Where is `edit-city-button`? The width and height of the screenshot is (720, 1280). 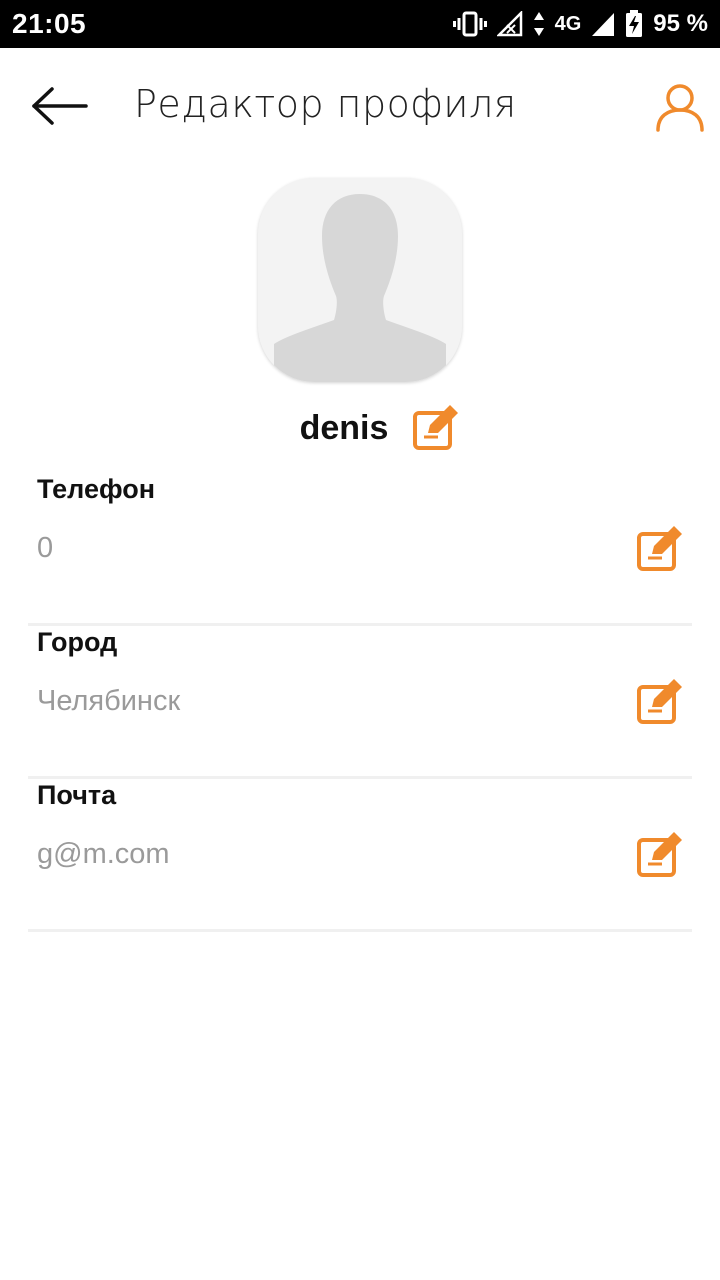 edit-city-button is located at coordinates (661, 702).